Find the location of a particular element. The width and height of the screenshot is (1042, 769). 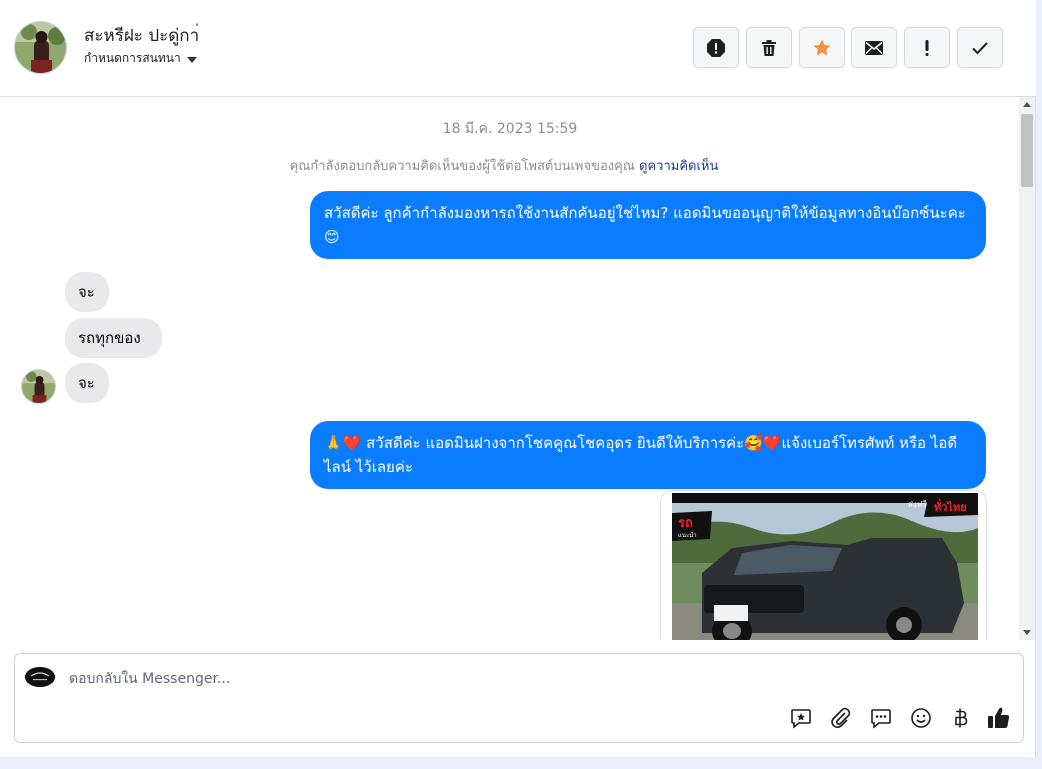

contact-name: สะหรีฝะ ปะดู่กา่ is located at coordinates (141, 35).